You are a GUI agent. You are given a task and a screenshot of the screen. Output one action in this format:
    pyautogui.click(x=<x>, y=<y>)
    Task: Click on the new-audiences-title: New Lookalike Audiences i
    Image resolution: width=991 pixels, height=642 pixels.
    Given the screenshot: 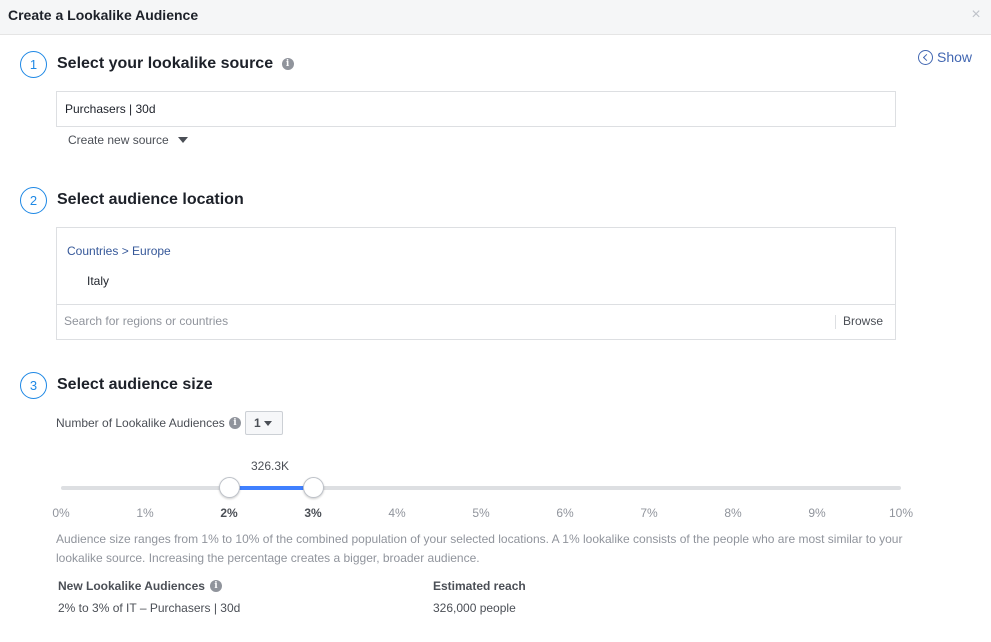 What is the action you would take?
    pyautogui.click(x=140, y=586)
    